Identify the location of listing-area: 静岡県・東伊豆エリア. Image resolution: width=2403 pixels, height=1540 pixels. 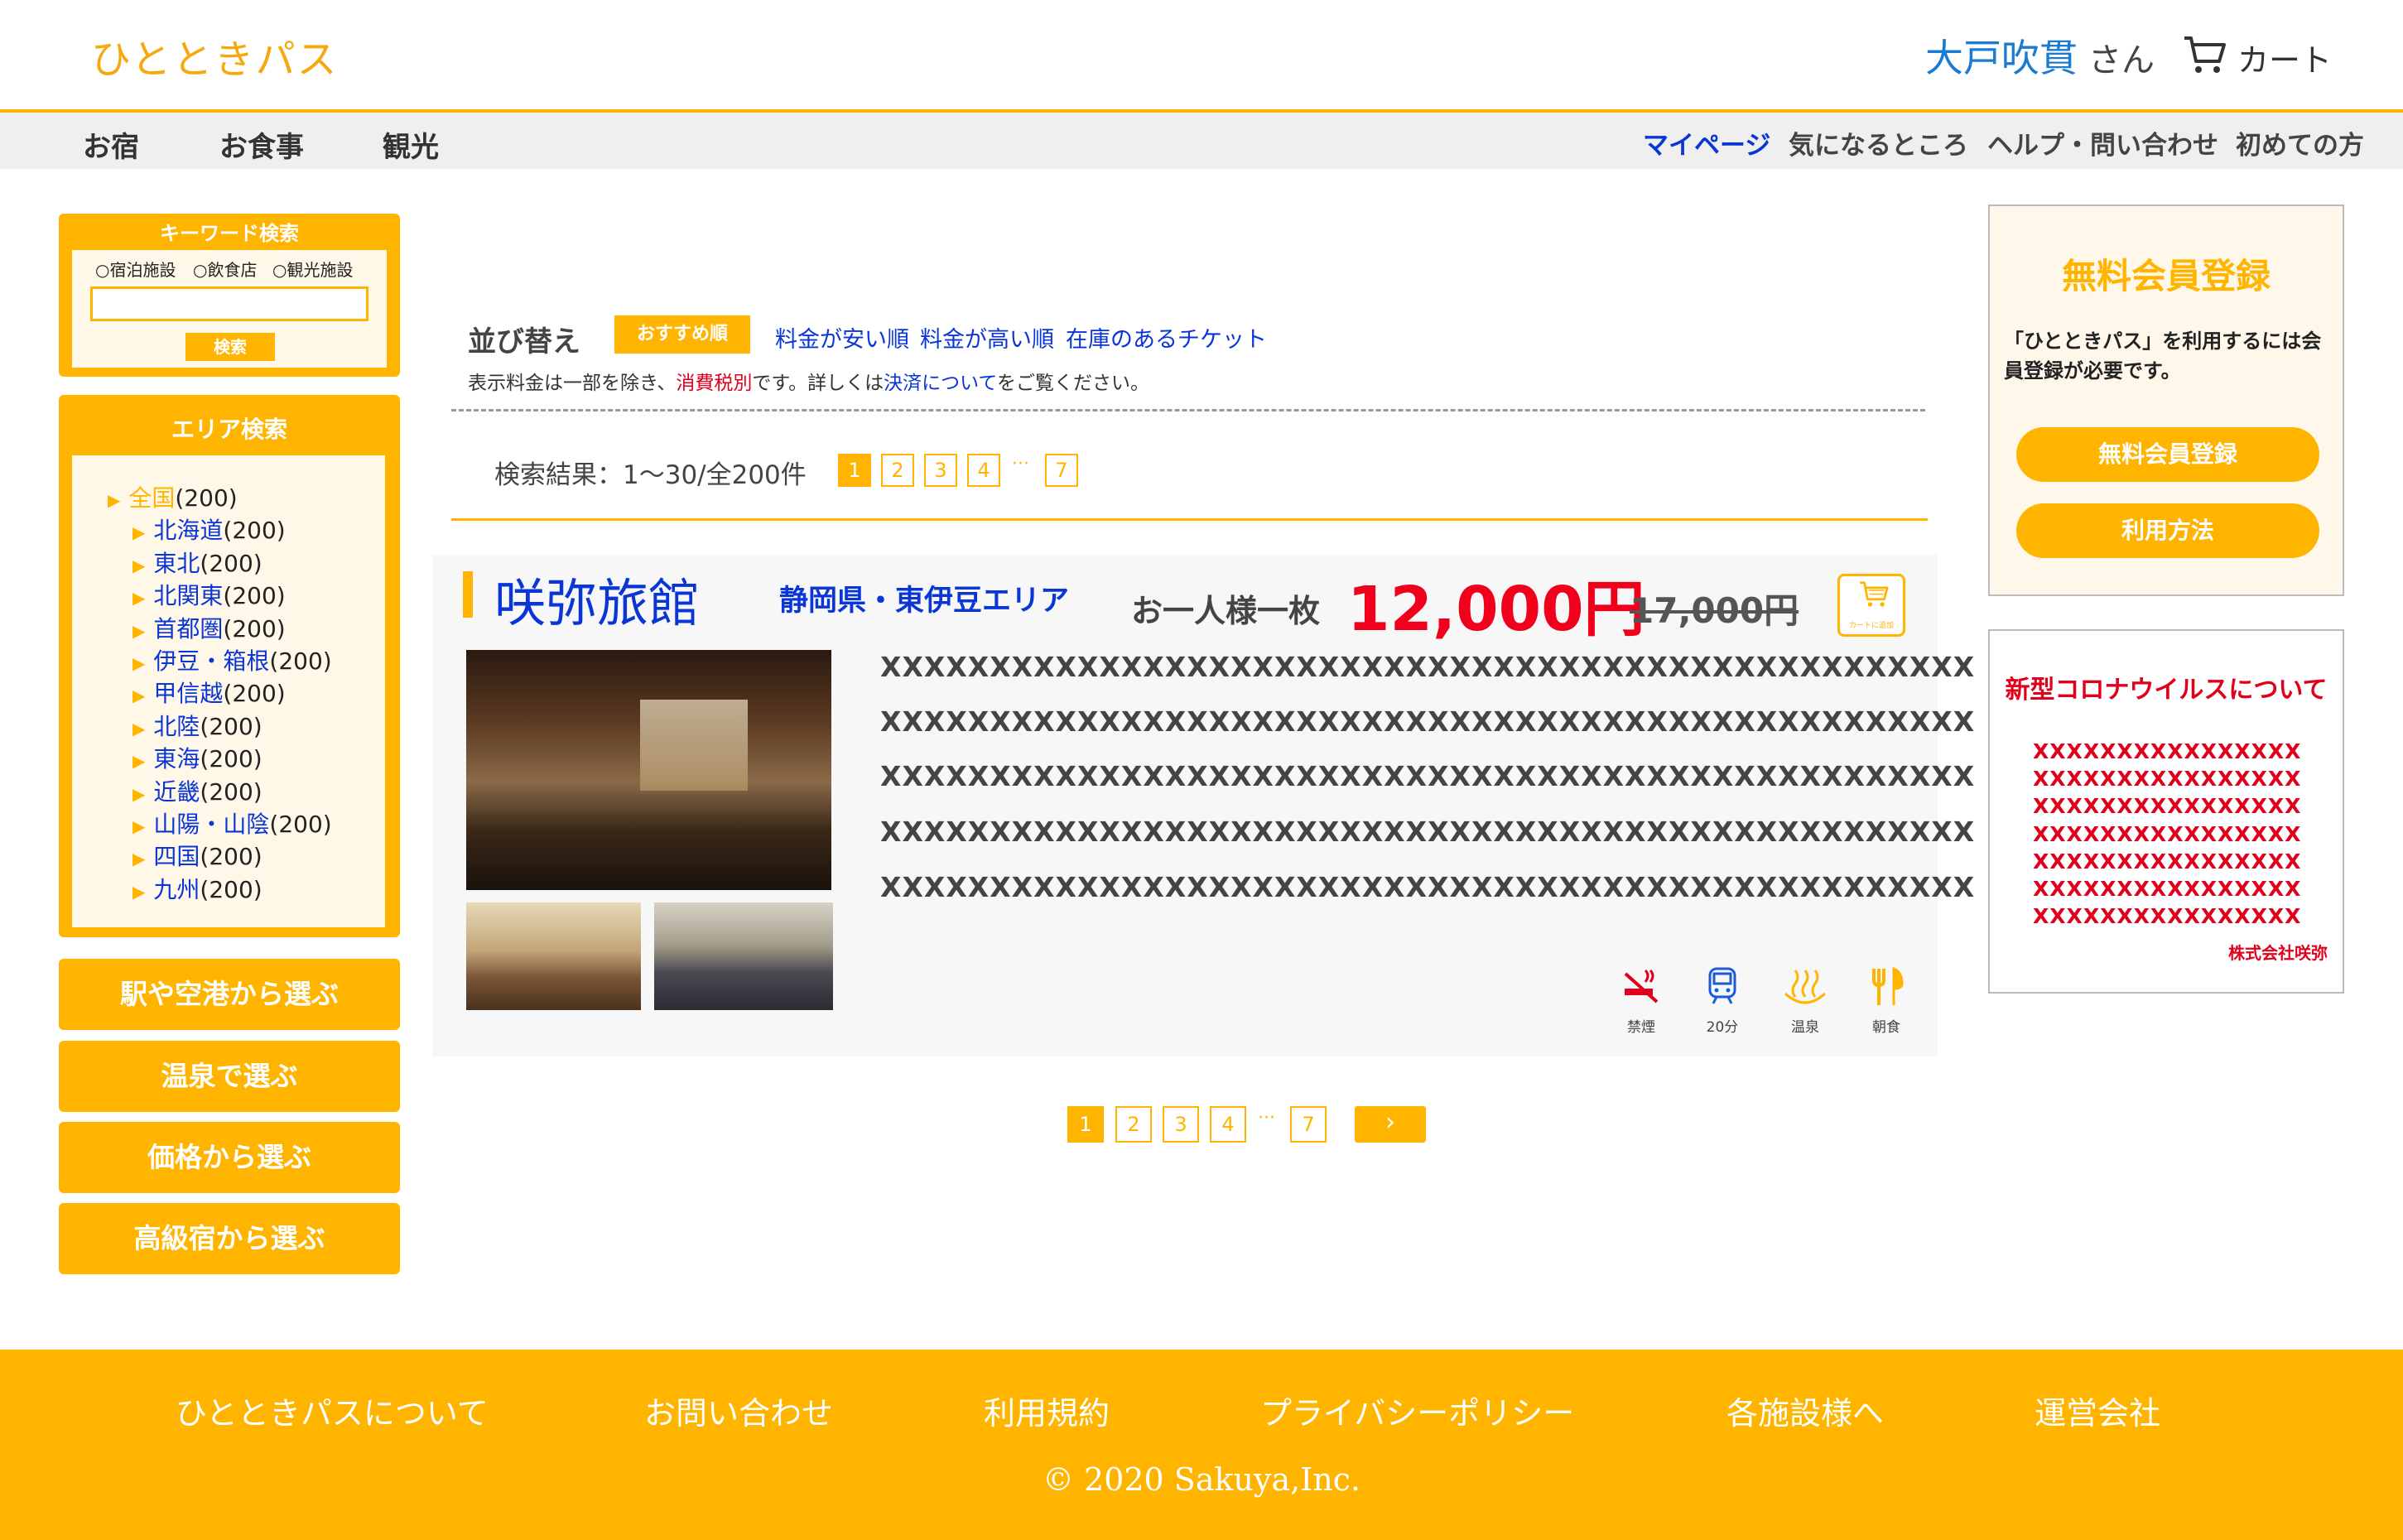
(924, 602).